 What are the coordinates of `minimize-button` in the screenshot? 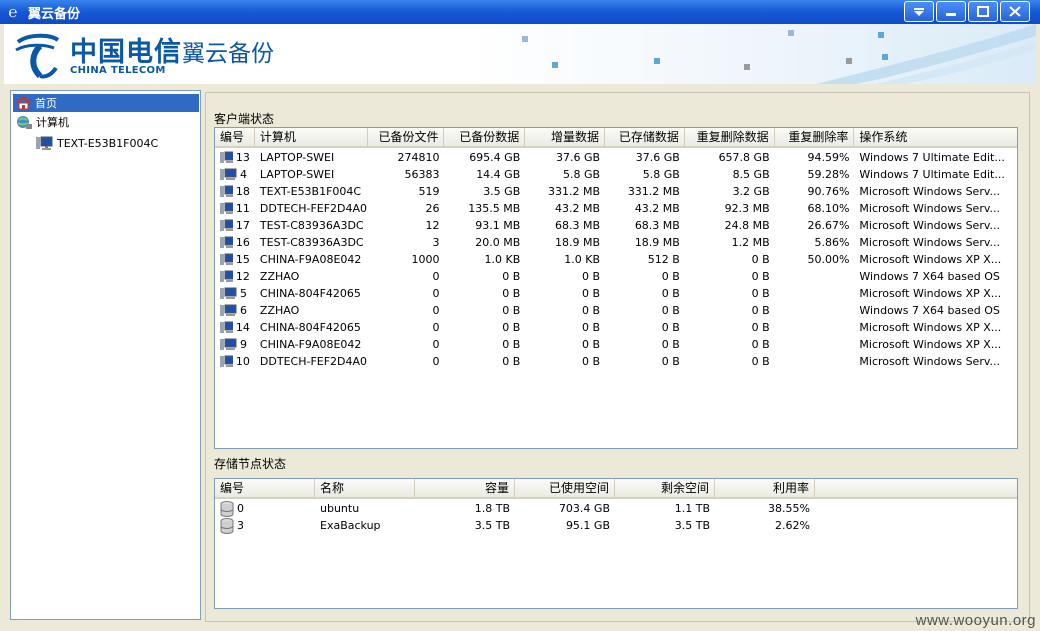 It's located at (951, 11).